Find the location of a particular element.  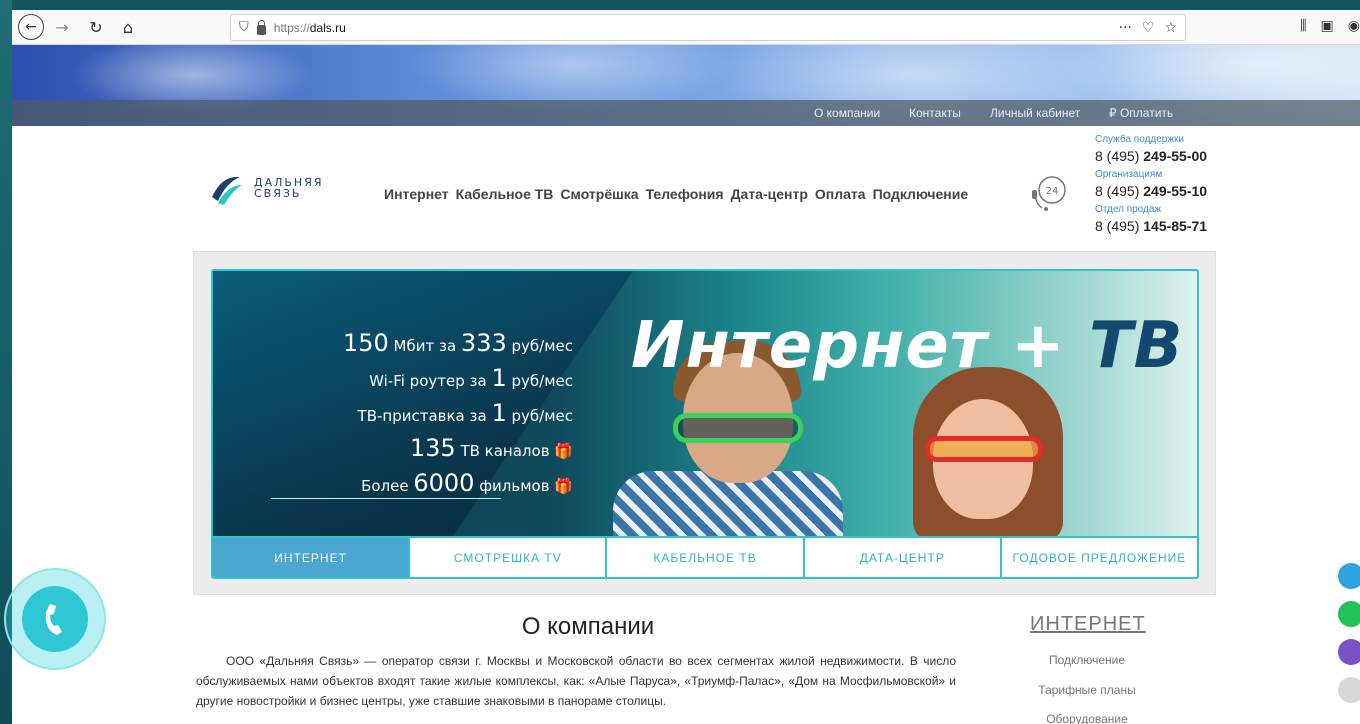

sidebar-icon: ▣ is located at coordinates (1327, 26).